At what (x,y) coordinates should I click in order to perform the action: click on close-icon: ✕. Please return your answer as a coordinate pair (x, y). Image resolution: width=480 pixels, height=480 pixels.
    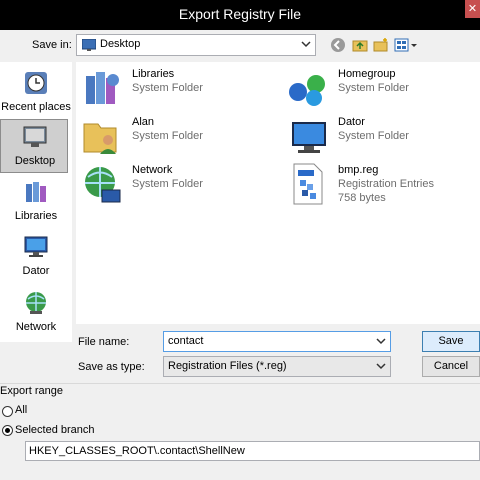
    Looking at the image, I should click on (472, 9).